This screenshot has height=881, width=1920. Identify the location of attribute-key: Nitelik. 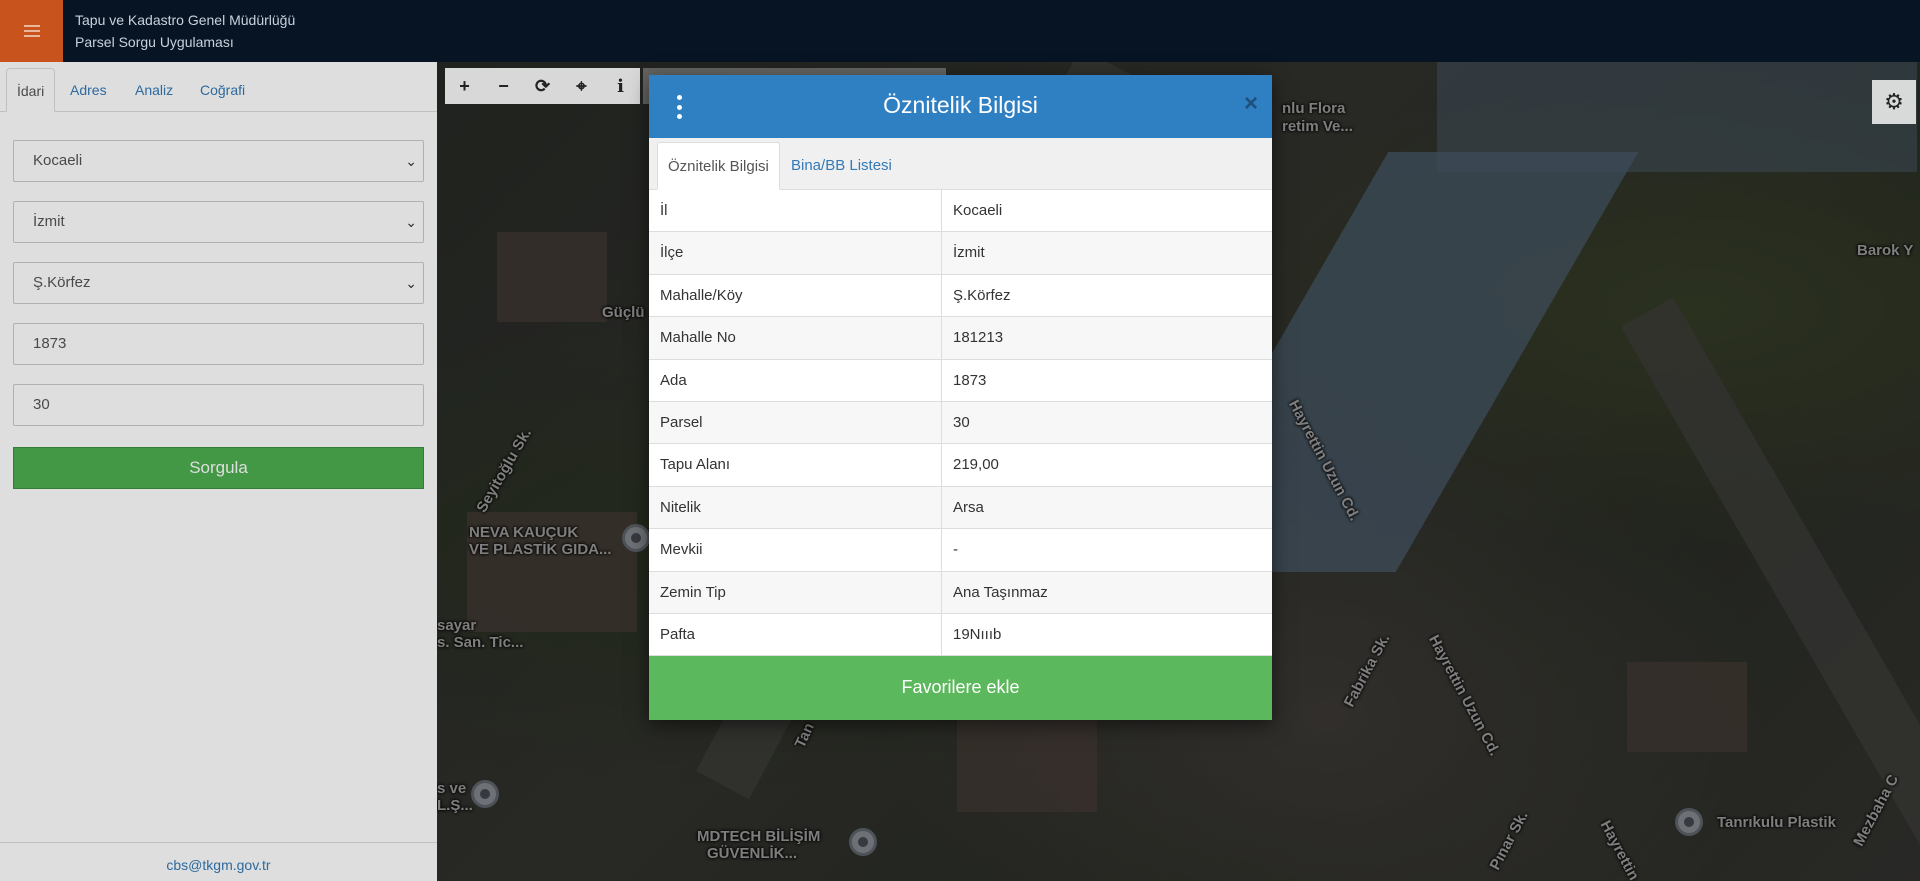
(795, 507).